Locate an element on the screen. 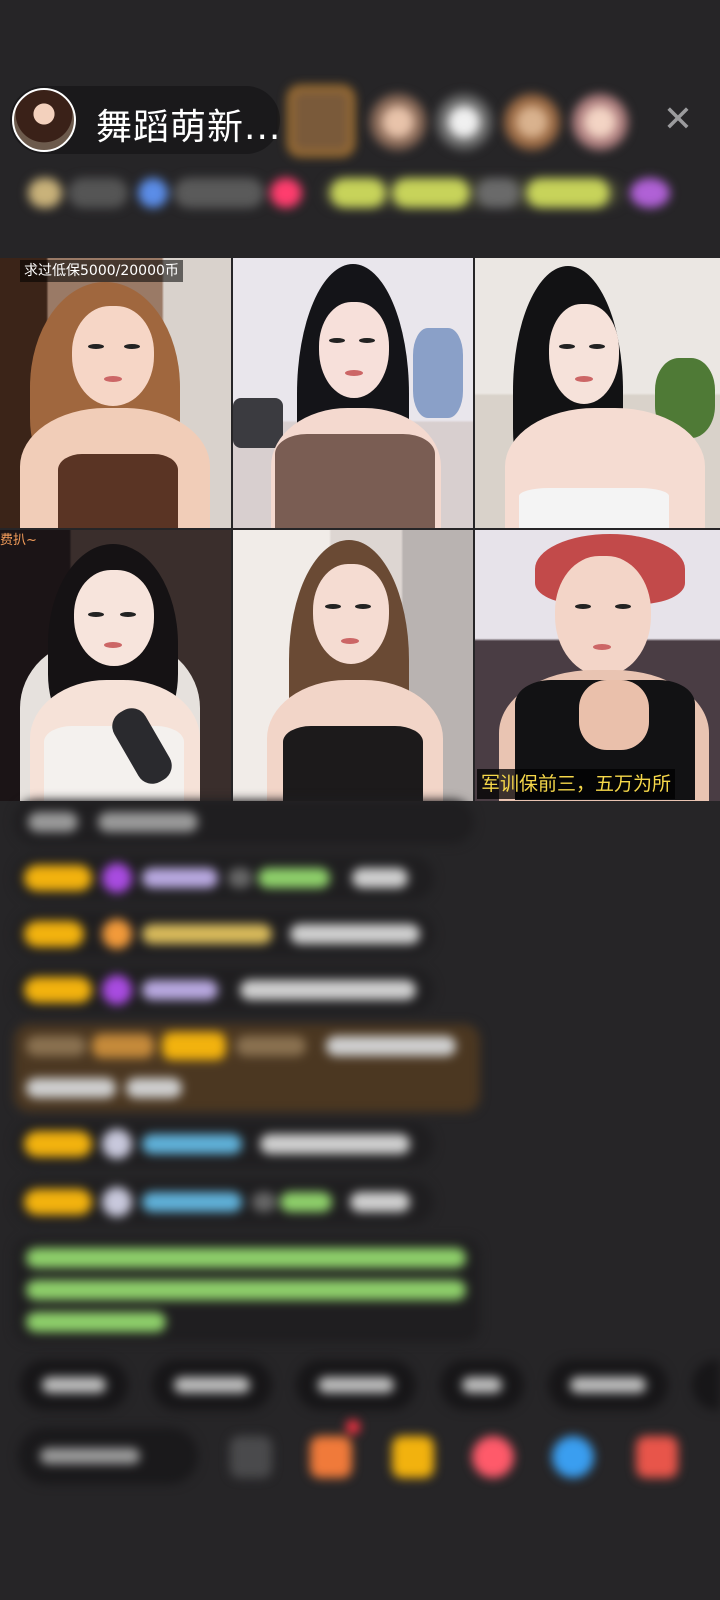 The width and height of the screenshot is (720, 1600). highlight-message is located at coordinates (247, 1068).